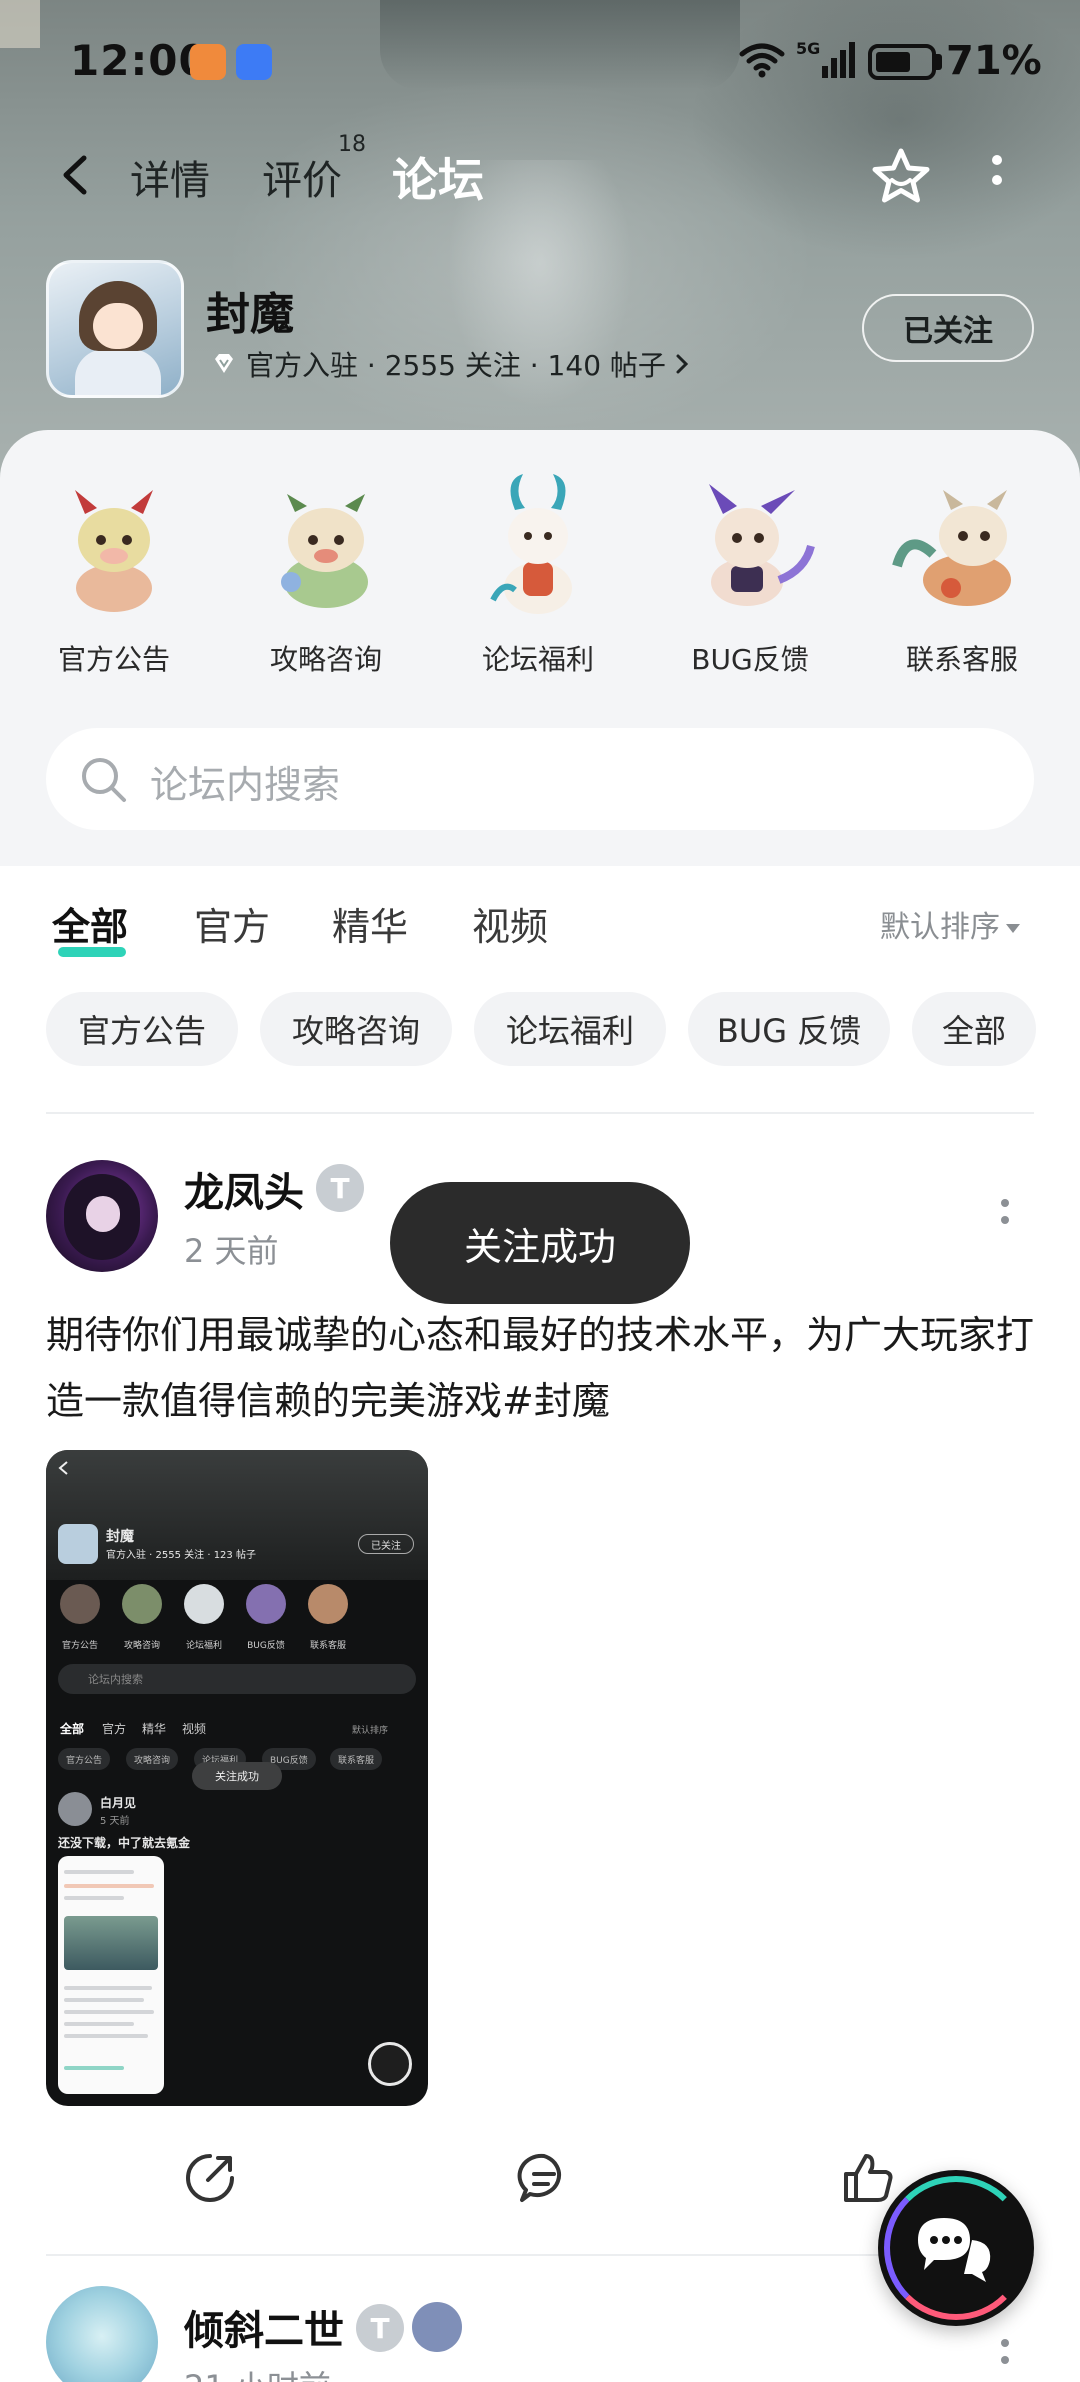 Image resolution: width=1080 pixels, height=2382 pixels. I want to click on category-label: 官方公告, so click(113, 659).